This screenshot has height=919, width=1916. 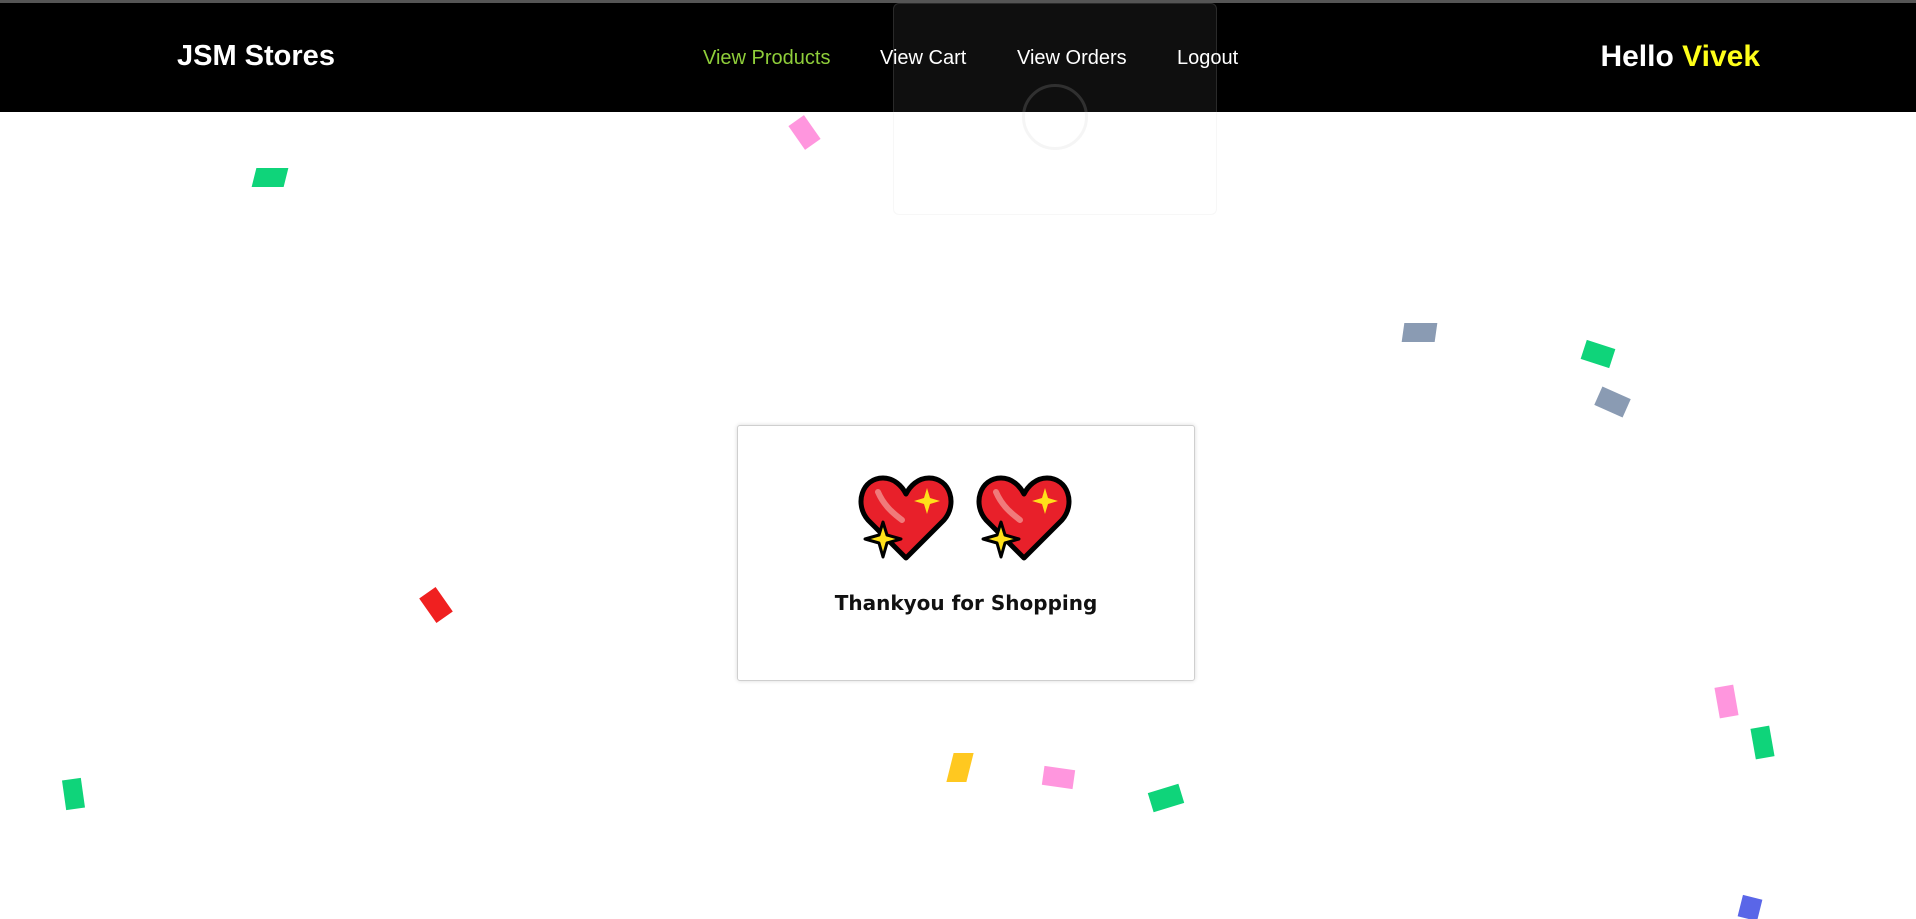 I want to click on brand-logo: JSM Stores, so click(x=256, y=56).